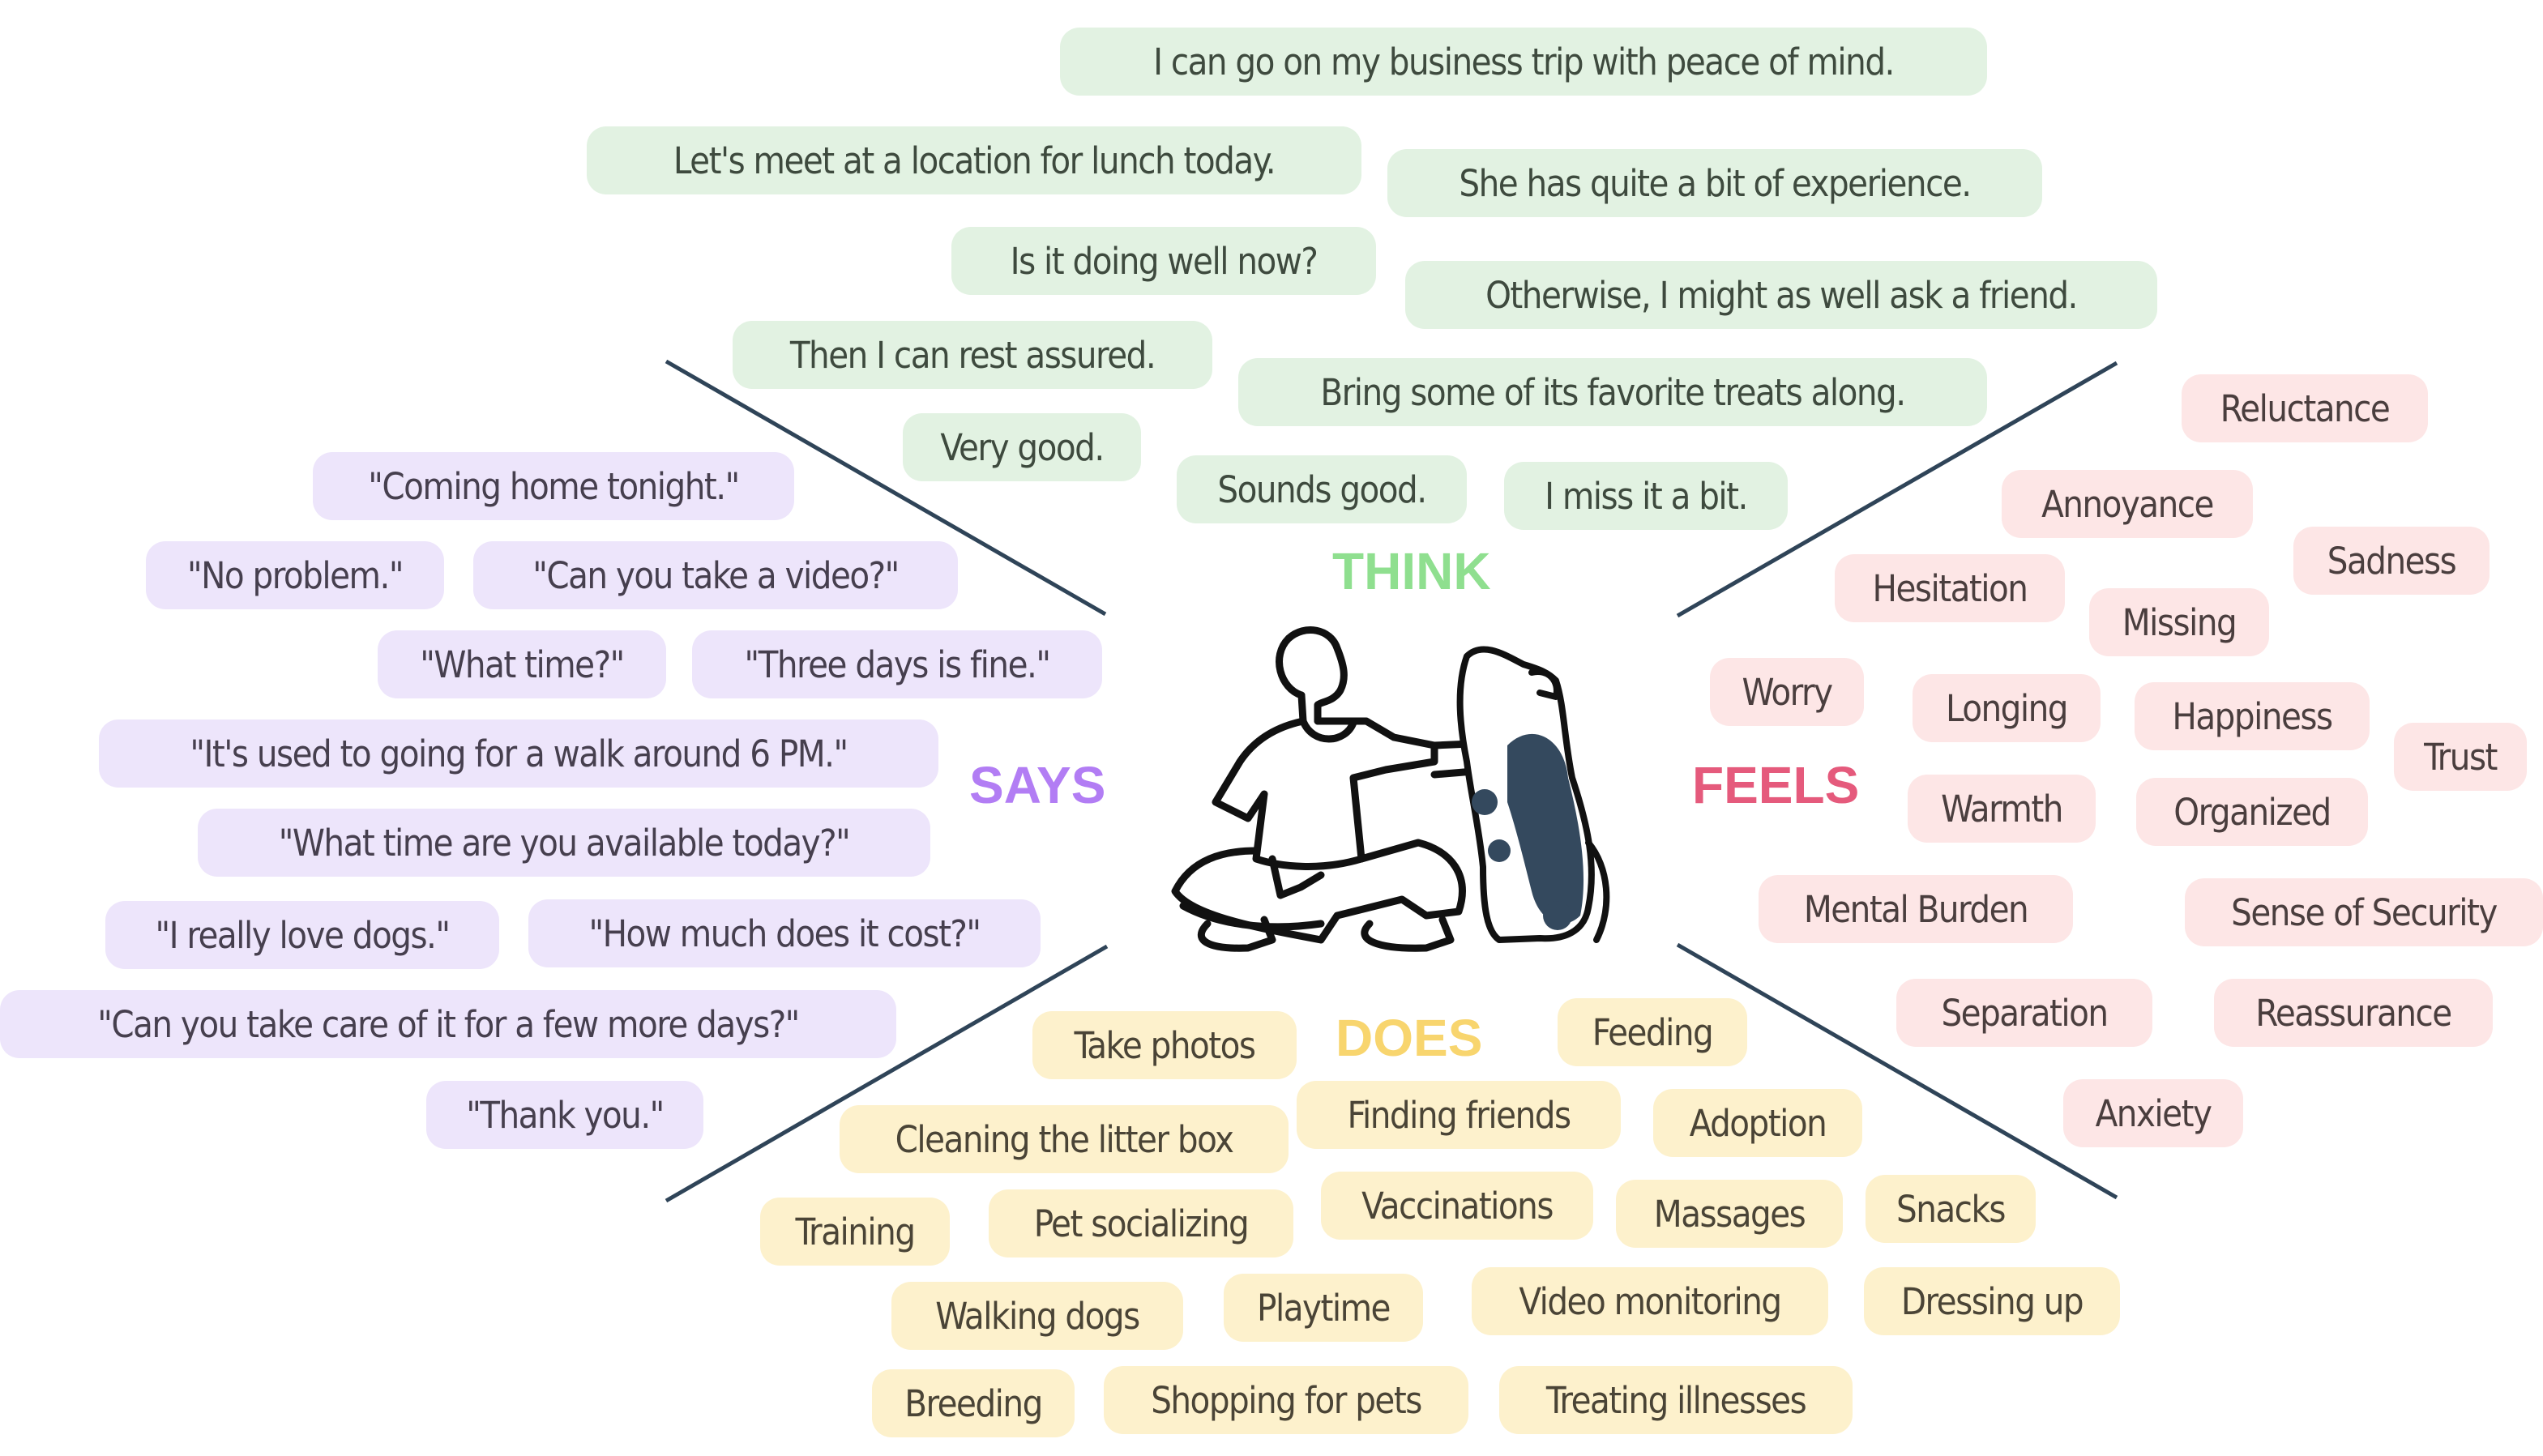 The image size is (2543, 1456). What do you see at coordinates (2153, 1113) in the screenshot?
I see `feels-item: Anxiety` at bounding box center [2153, 1113].